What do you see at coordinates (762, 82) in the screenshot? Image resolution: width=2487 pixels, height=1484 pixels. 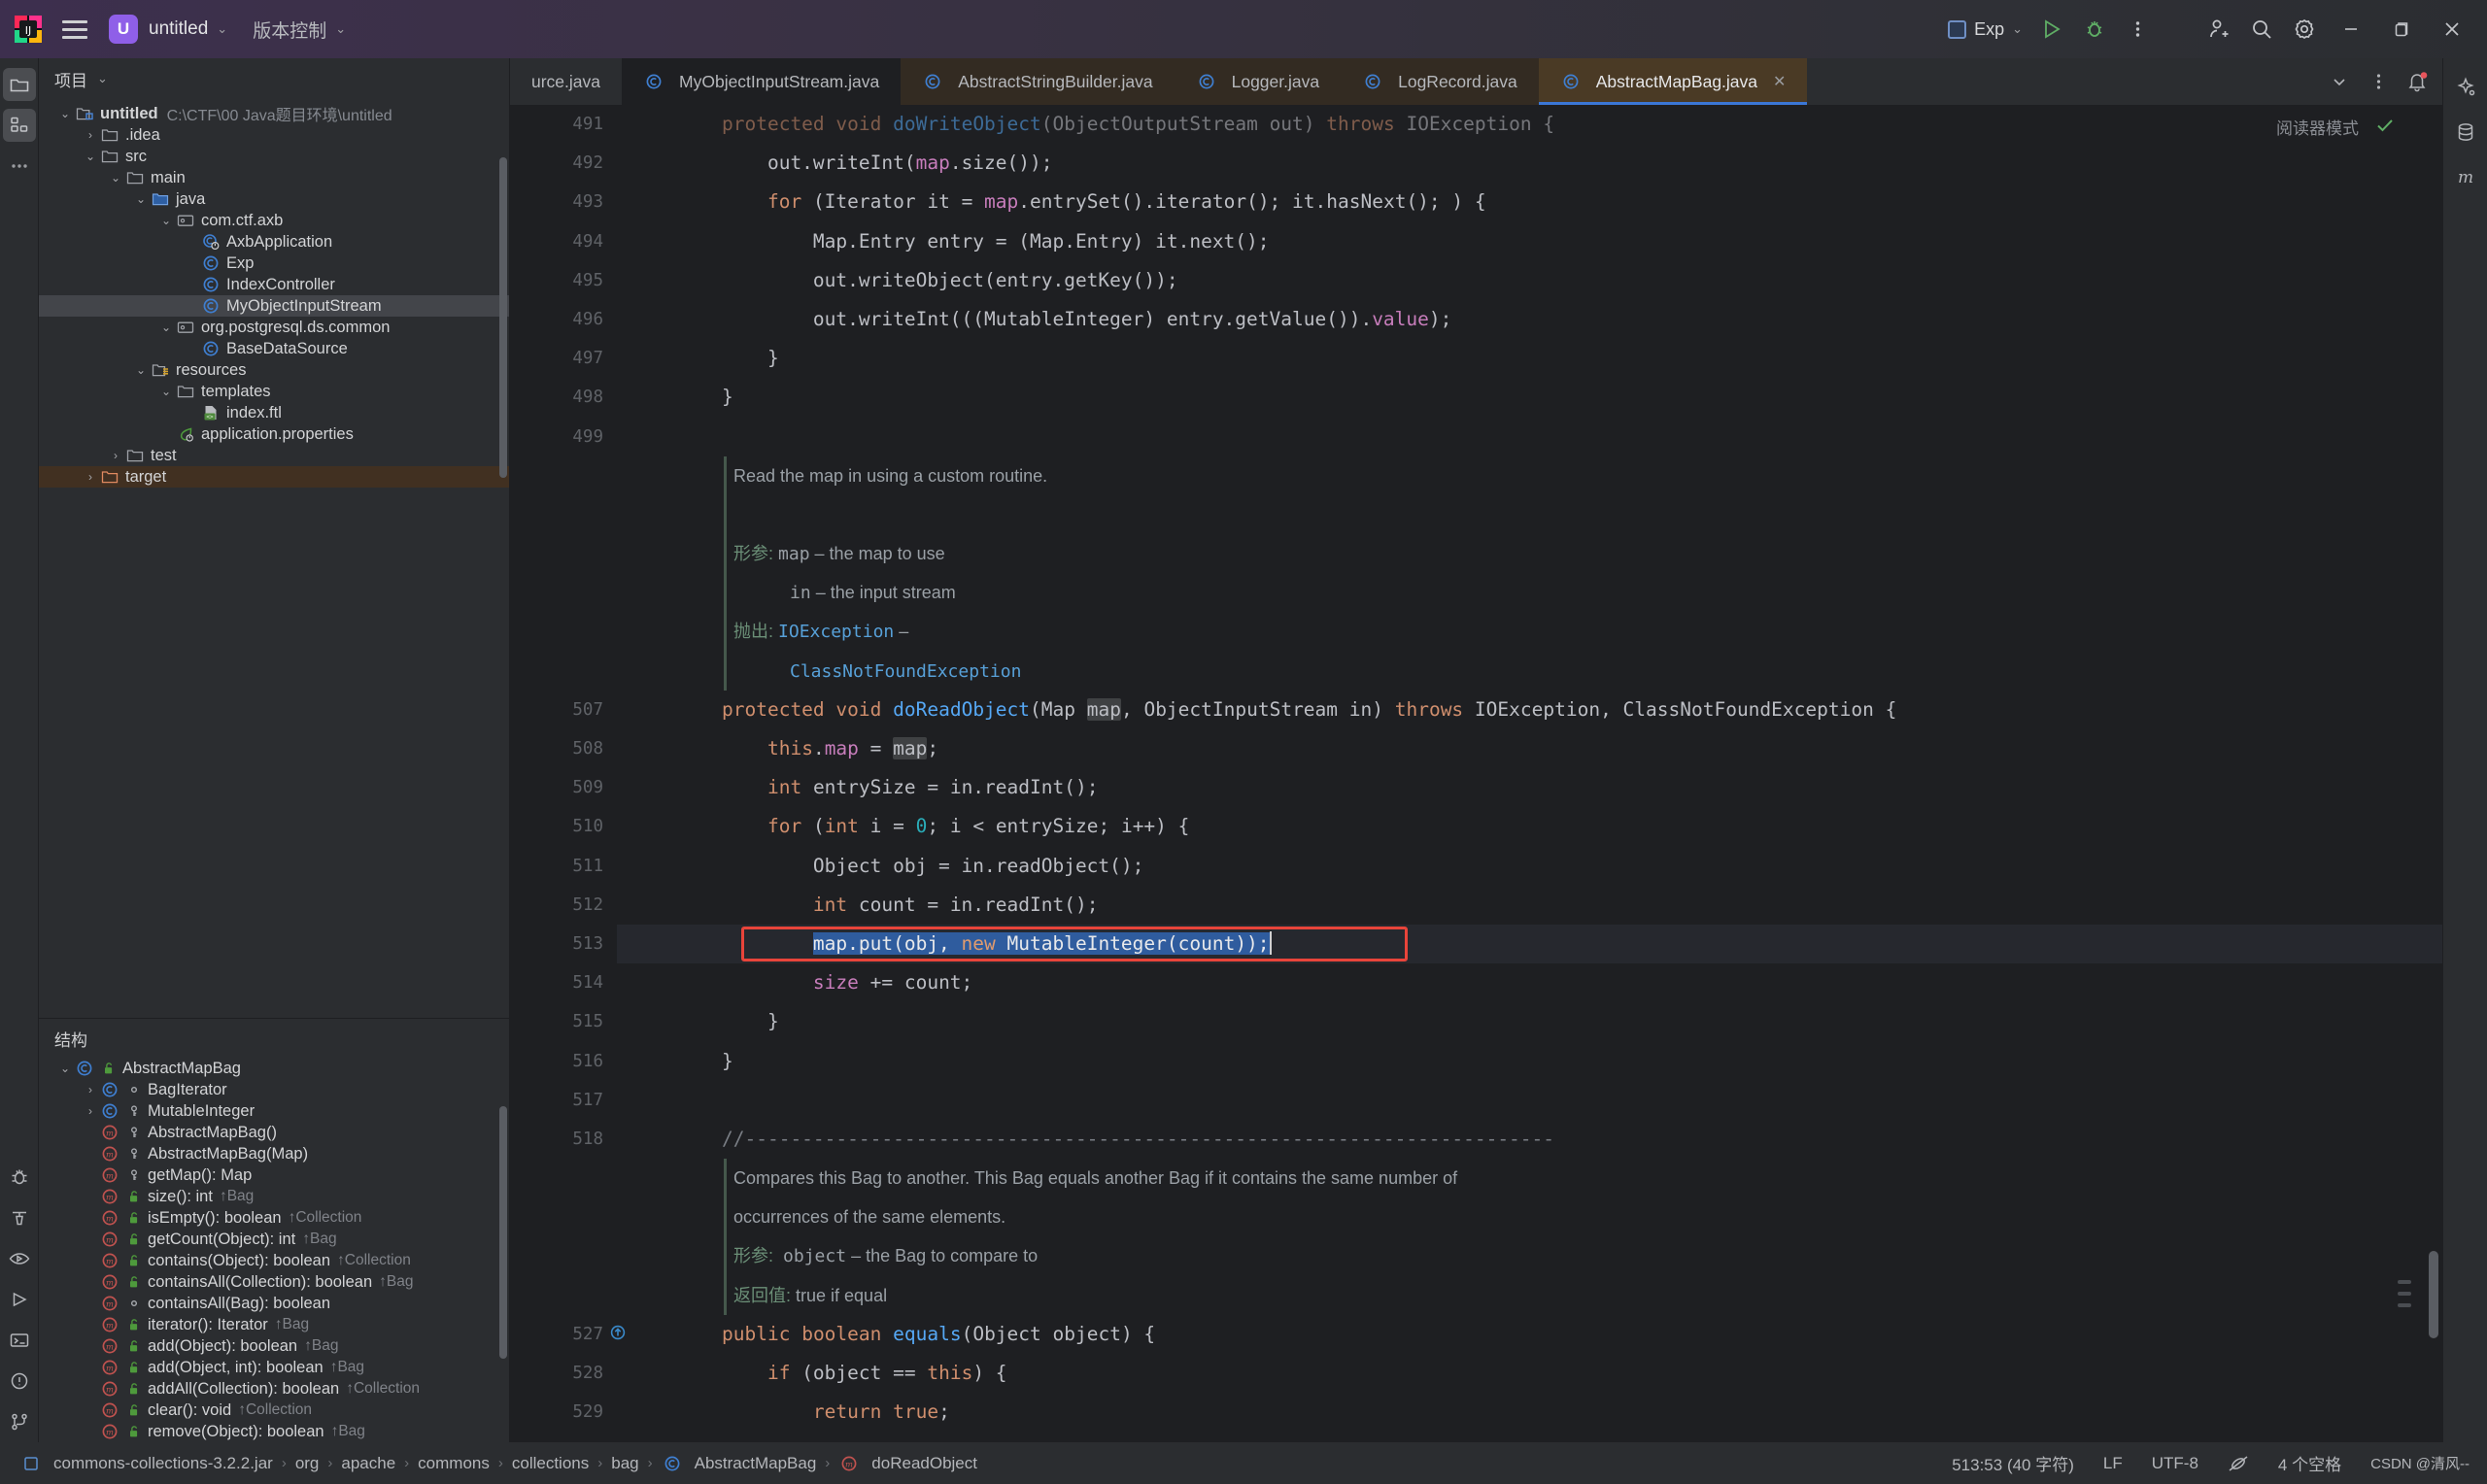 I see `tab-myobjectinputstream.java: MyObjectInputStream.java` at bounding box center [762, 82].